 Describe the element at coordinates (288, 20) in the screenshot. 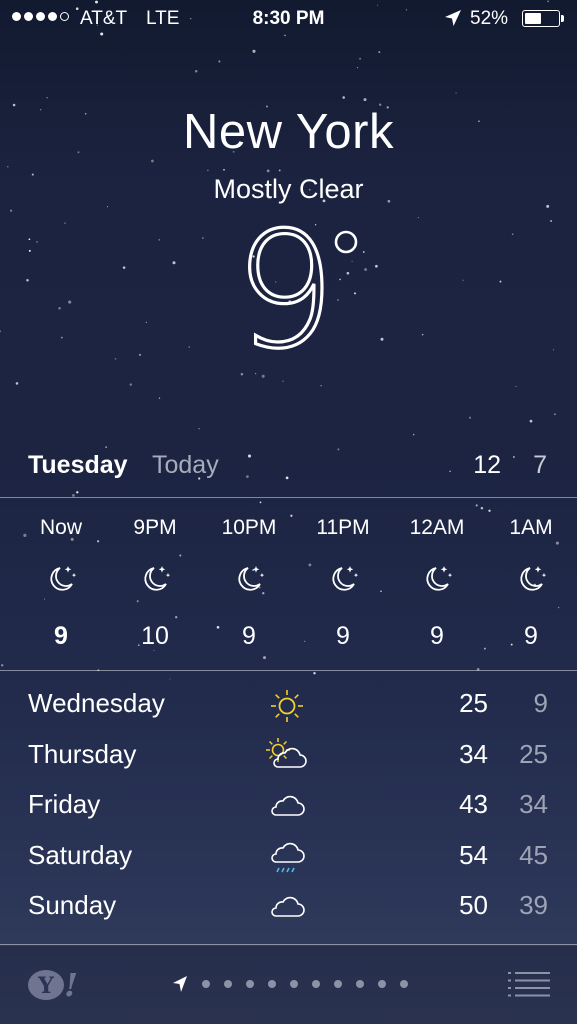

I see `status-bar: AT&T LTE 8:30 PM 52%` at that location.